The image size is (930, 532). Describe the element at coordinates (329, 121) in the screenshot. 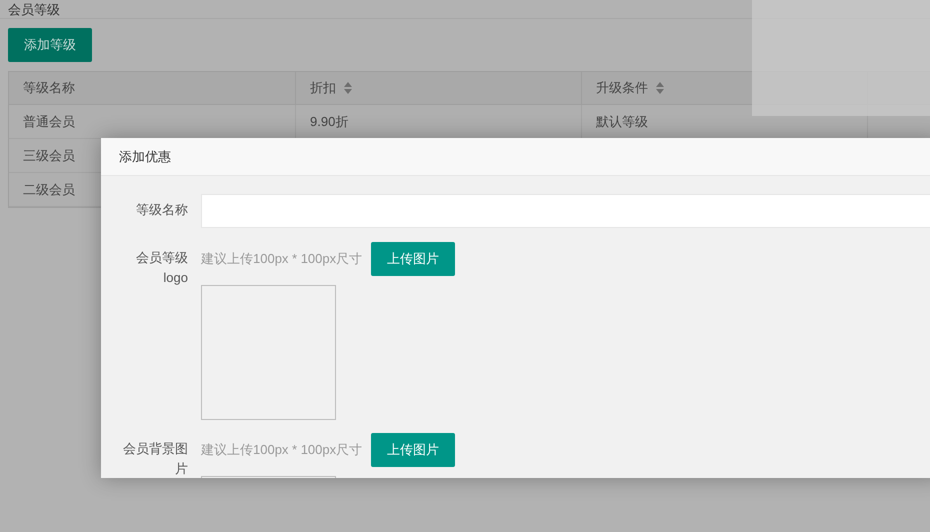

I see `table-cell-text: 9.90折` at that location.